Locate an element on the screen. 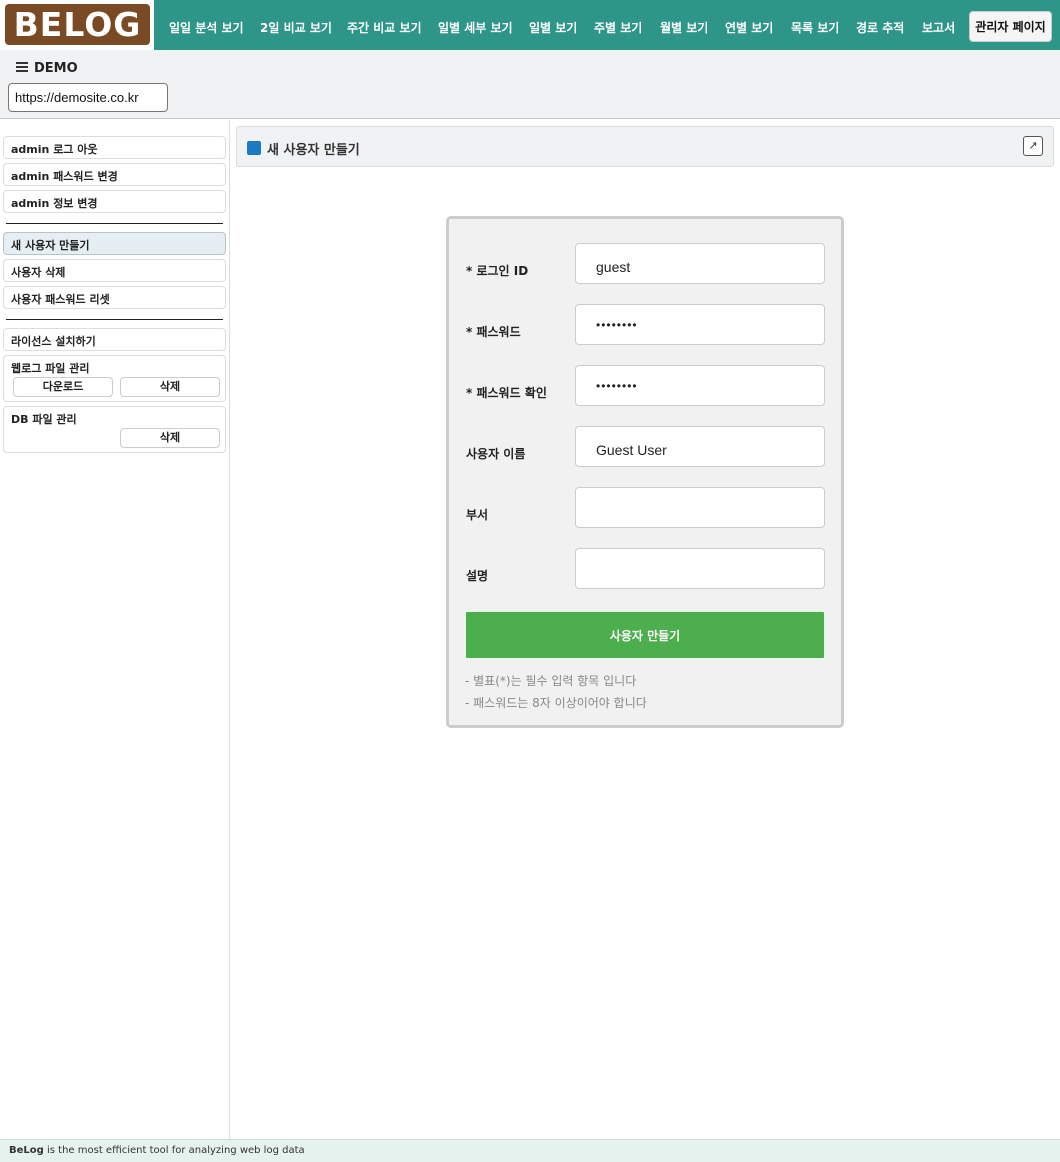 The width and height of the screenshot is (1060, 1162). db-file-panel: DB 파일 관리 삭제 is located at coordinates (114, 429).